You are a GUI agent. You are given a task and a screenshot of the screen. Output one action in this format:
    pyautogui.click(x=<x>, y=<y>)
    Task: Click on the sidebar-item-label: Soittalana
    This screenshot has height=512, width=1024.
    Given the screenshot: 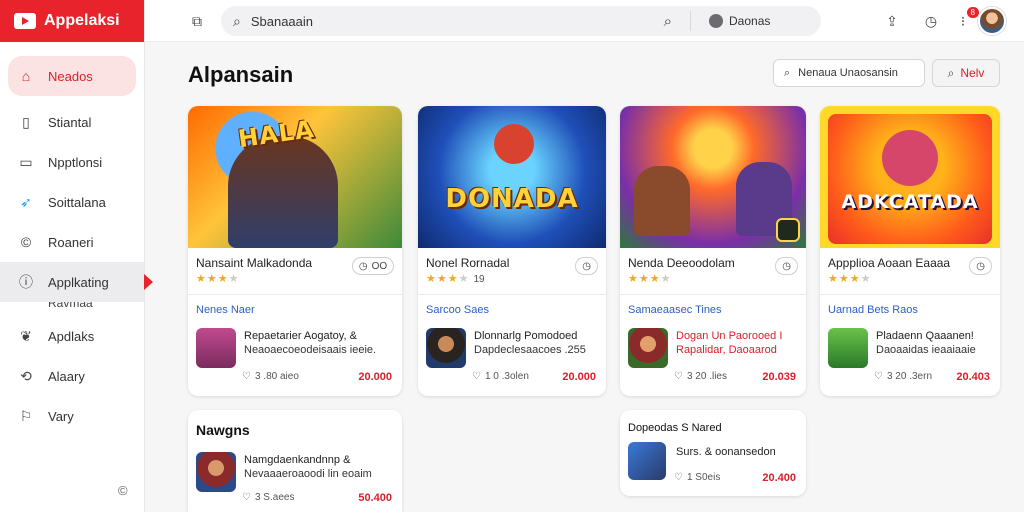 What is the action you would take?
    pyautogui.click(x=77, y=202)
    